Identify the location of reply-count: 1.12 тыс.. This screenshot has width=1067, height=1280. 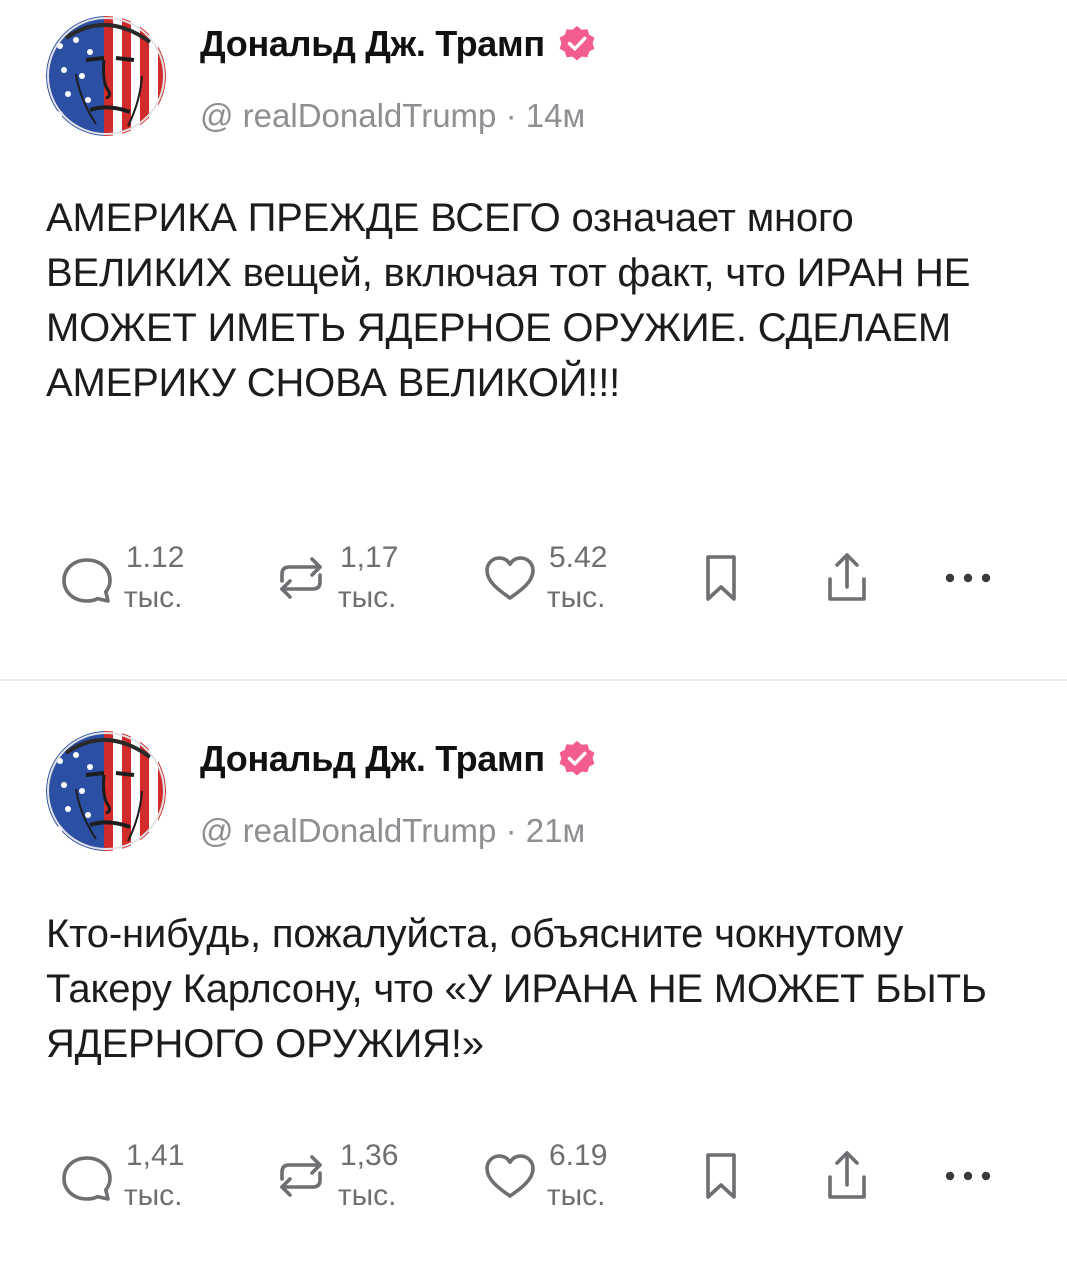
(154, 578).